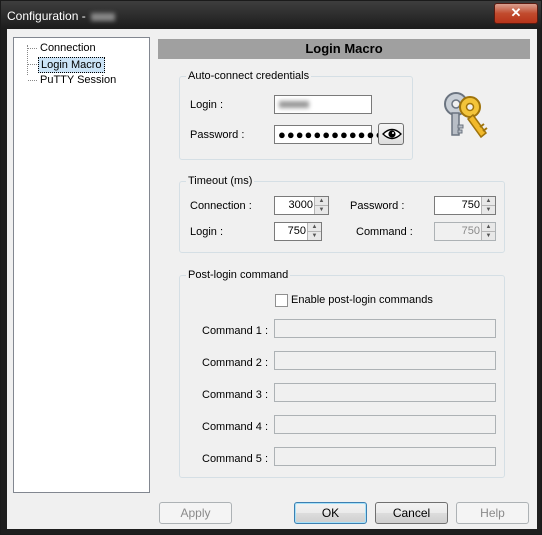 Image resolution: width=542 pixels, height=535 pixels. What do you see at coordinates (492, 513) in the screenshot?
I see `help-button: Help` at bounding box center [492, 513].